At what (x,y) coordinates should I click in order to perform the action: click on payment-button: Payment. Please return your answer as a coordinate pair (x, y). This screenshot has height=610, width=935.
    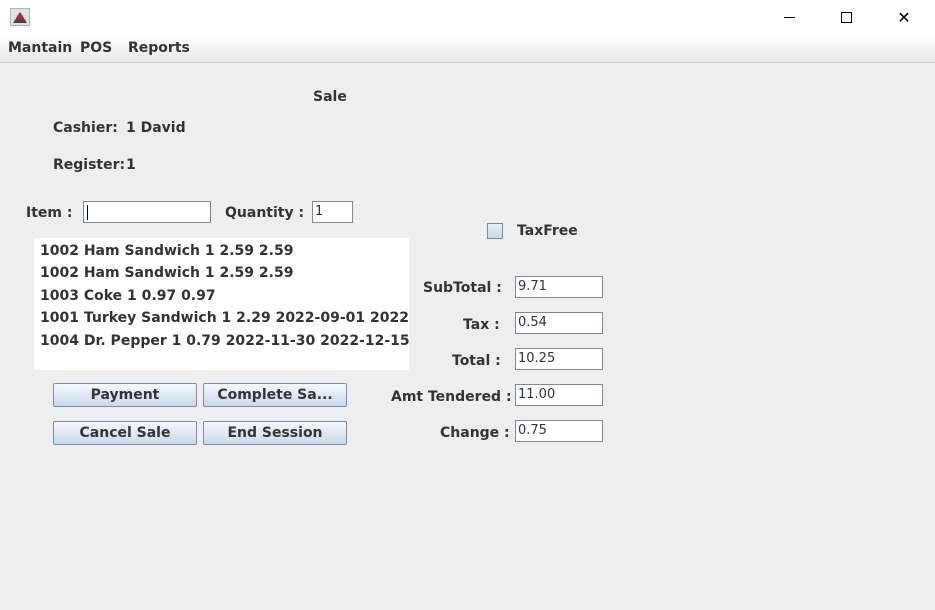
    Looking at the image, I should click on (125, 395).